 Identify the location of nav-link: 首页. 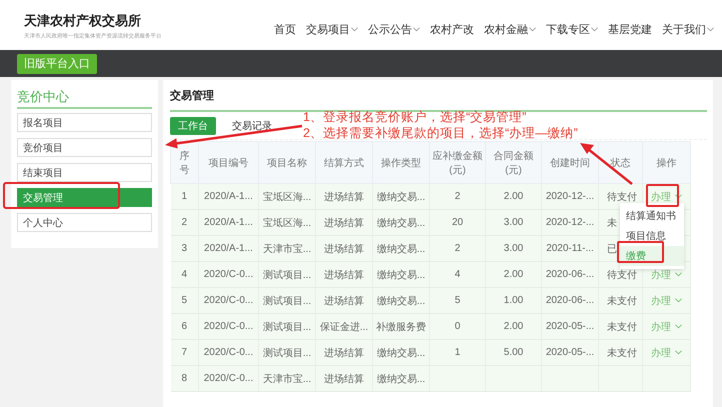
(285, 29).